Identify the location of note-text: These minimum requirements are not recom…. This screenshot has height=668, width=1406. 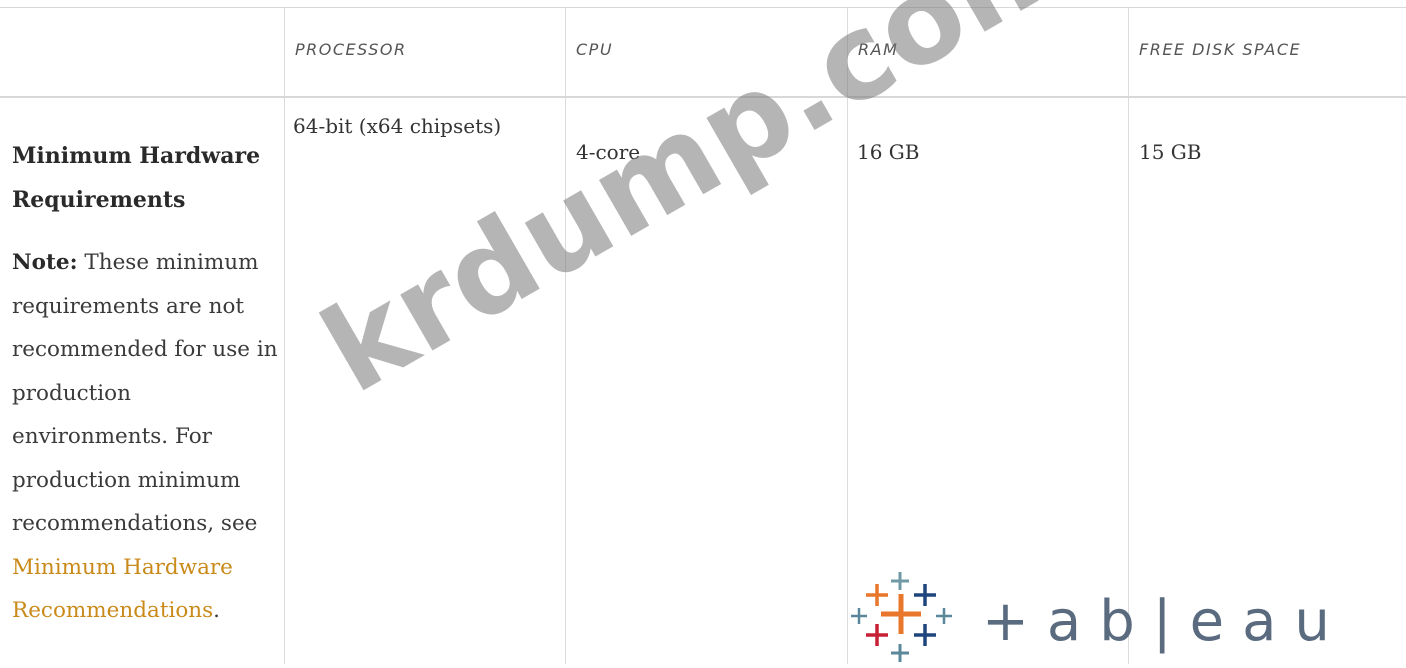
(145, 393).